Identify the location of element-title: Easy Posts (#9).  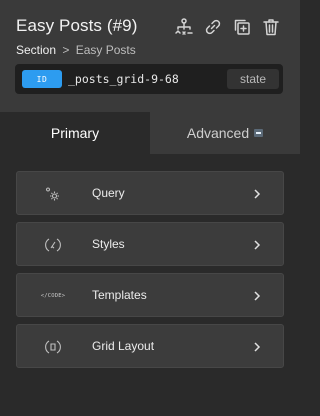
(77, 25).